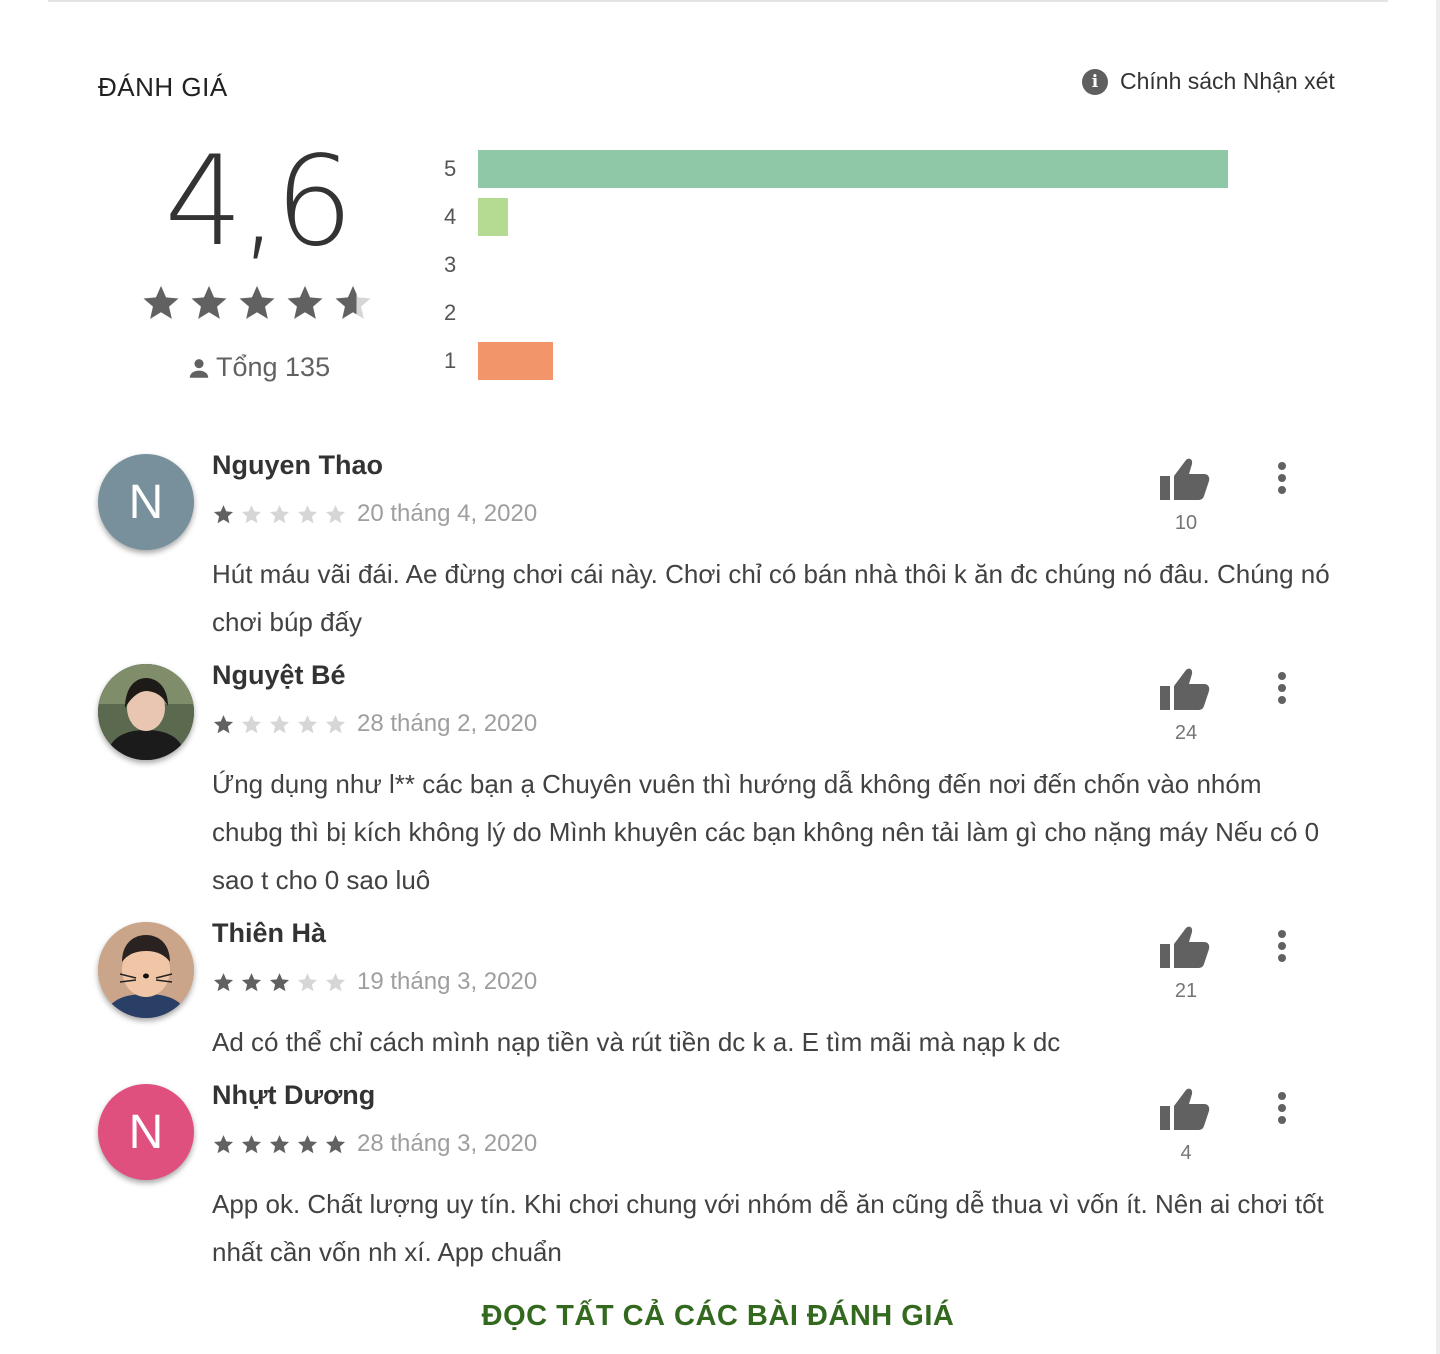 This screenshot has height=1354, width=1440. I want to click on average-score: 4,6, so click(258, 202).